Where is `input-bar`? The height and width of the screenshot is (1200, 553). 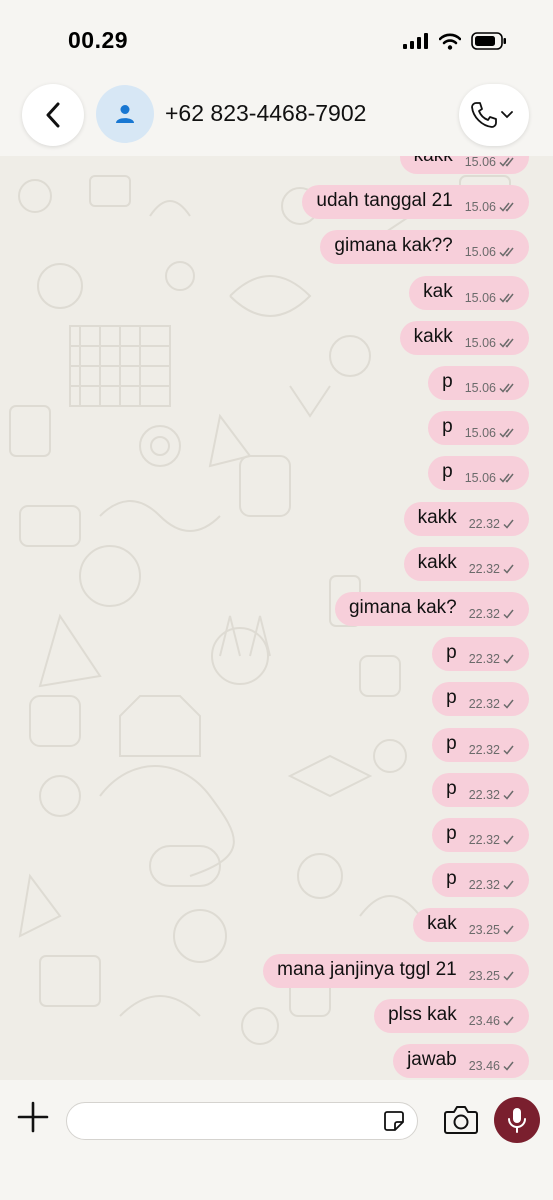 input-bar is located at coordinates (276, 1140).